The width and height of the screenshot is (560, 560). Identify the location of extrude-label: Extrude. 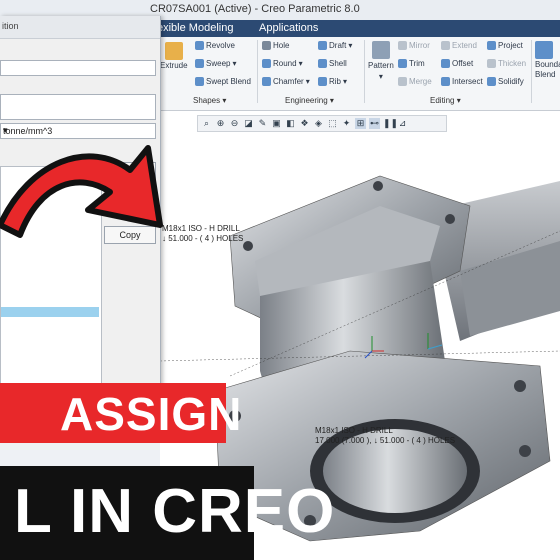
(174, 65).